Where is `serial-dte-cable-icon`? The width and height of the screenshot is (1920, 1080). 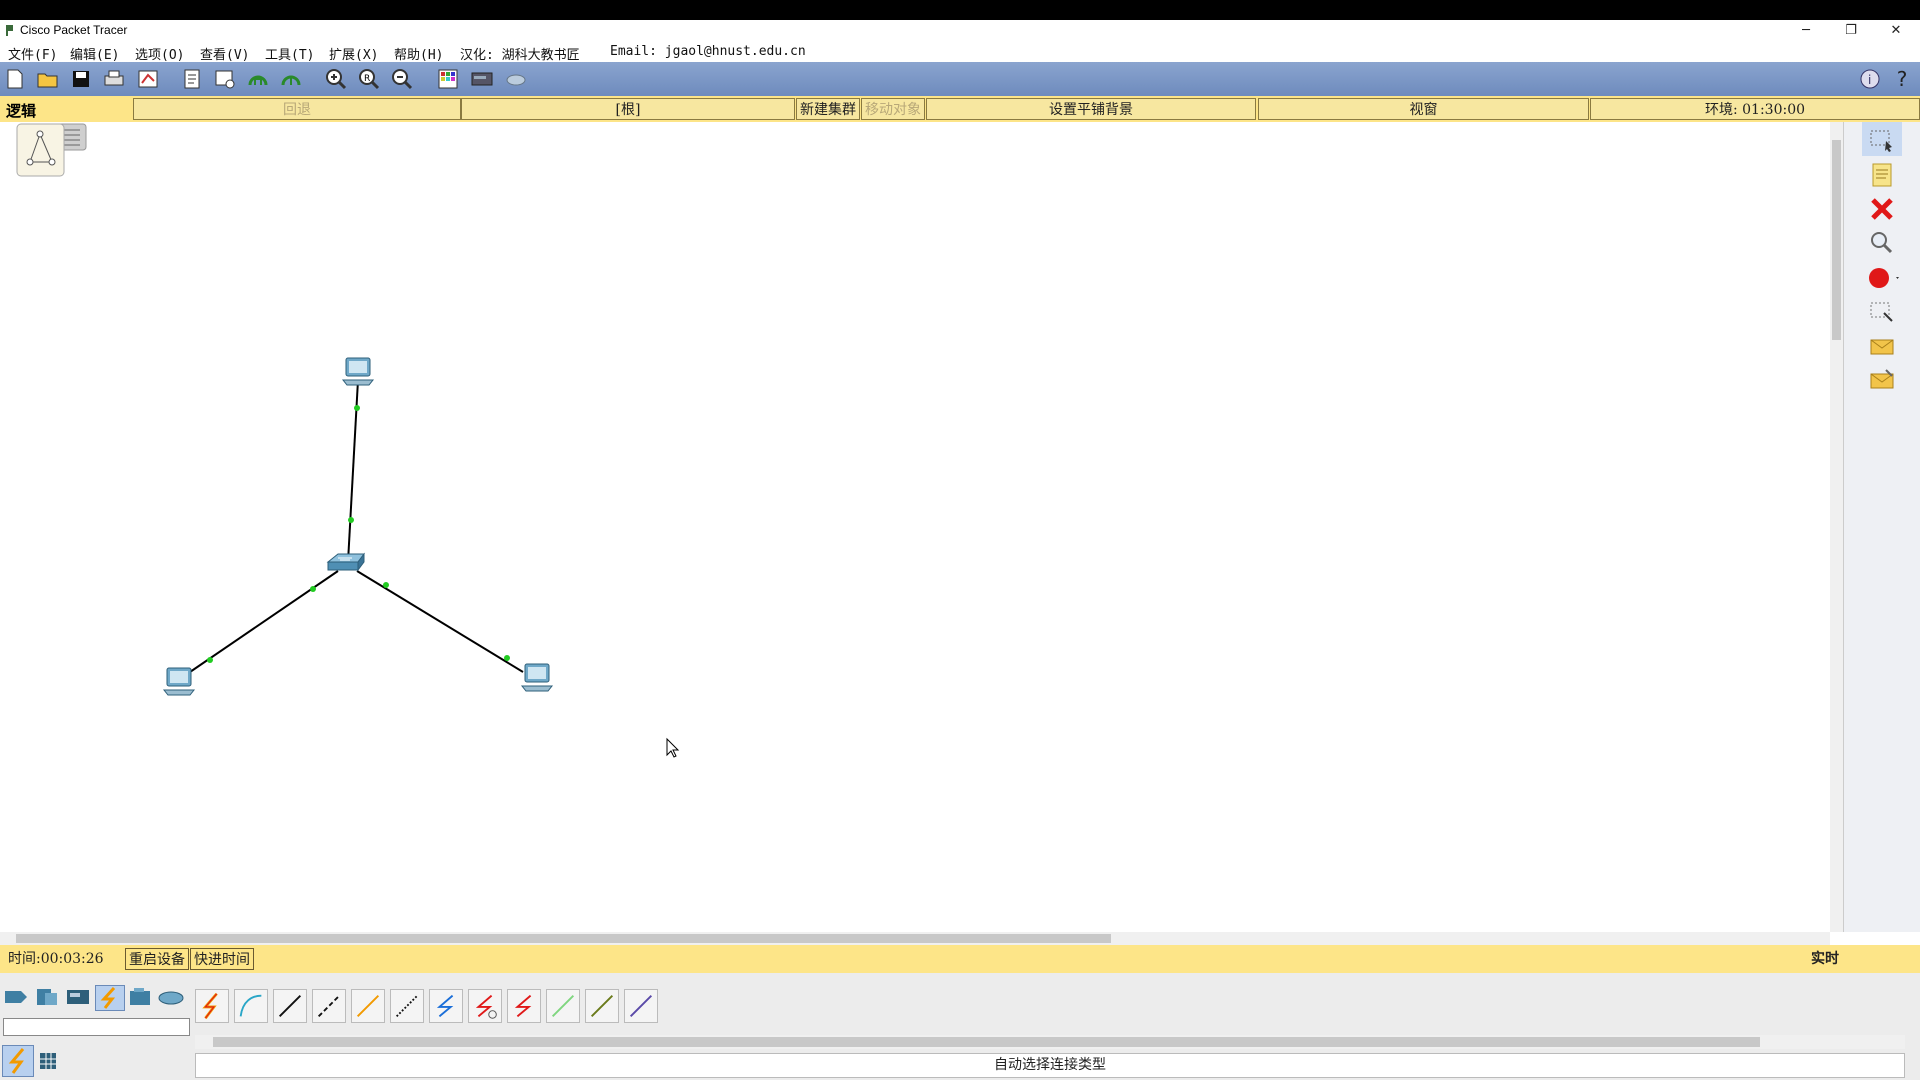 serial-dte-cable-icon is located at coordinates (524, 1006).